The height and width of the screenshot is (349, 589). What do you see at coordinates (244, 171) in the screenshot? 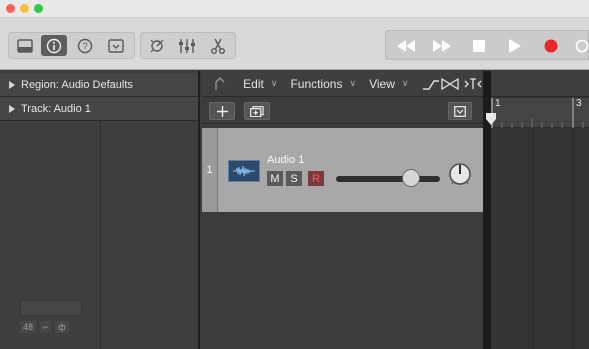
I see `audio-waveform-icon` at bounding box center [244, 171].